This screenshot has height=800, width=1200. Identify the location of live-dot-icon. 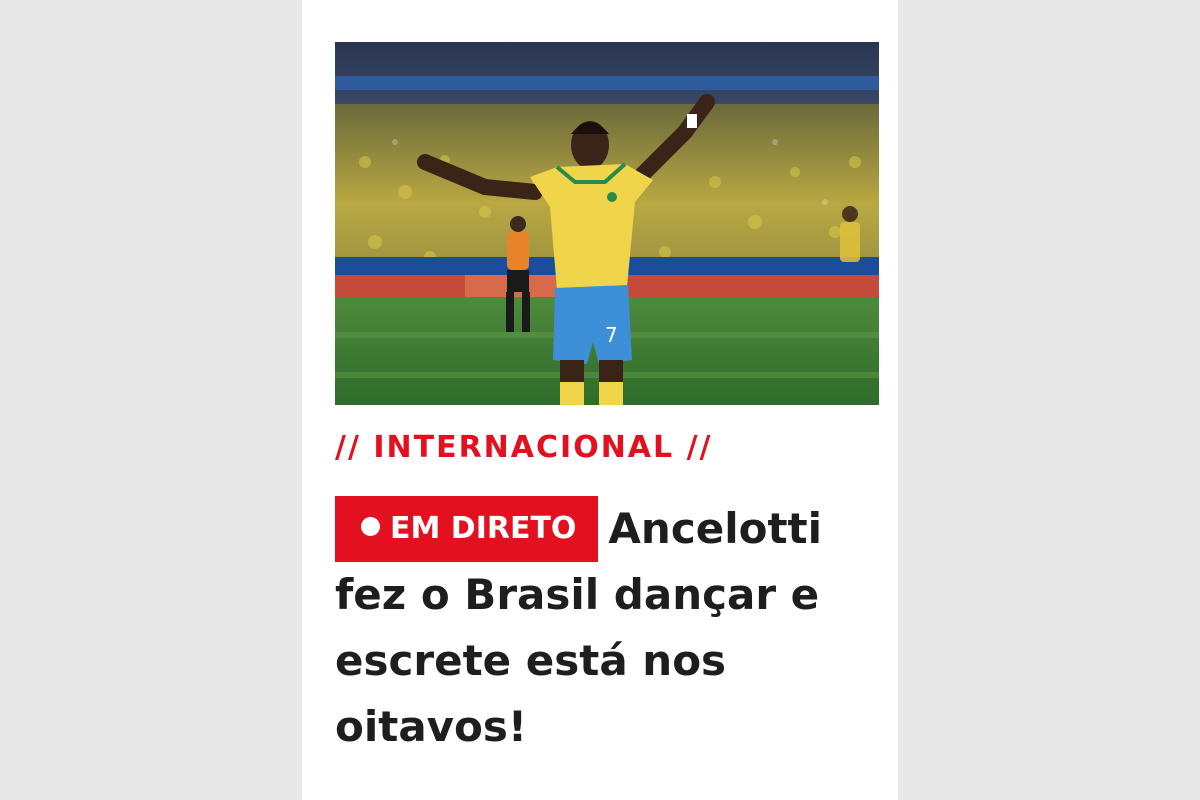
(370, 526).